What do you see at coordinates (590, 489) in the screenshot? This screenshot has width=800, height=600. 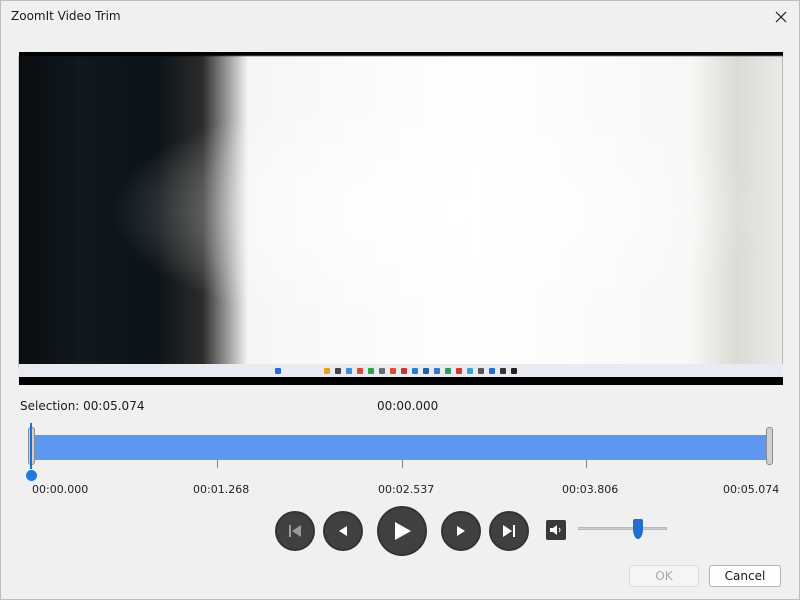 I see `tick-label: 00:03.806` at bounding box center [590, 489].